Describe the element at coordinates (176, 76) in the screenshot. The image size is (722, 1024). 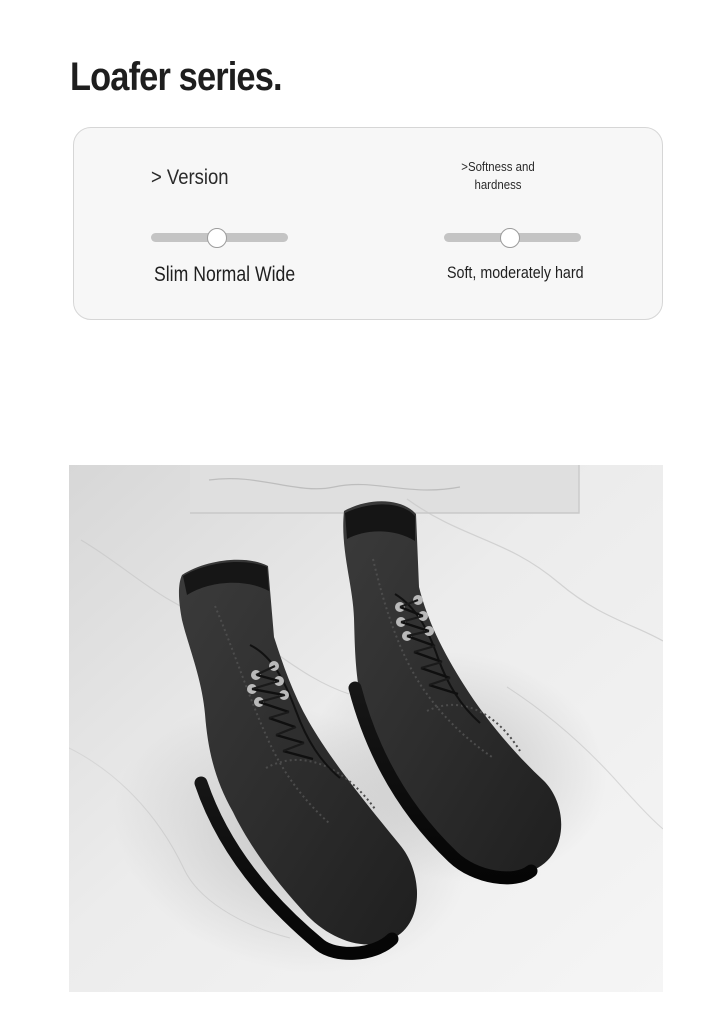
I see `page-title: Loafer series.` at that location.